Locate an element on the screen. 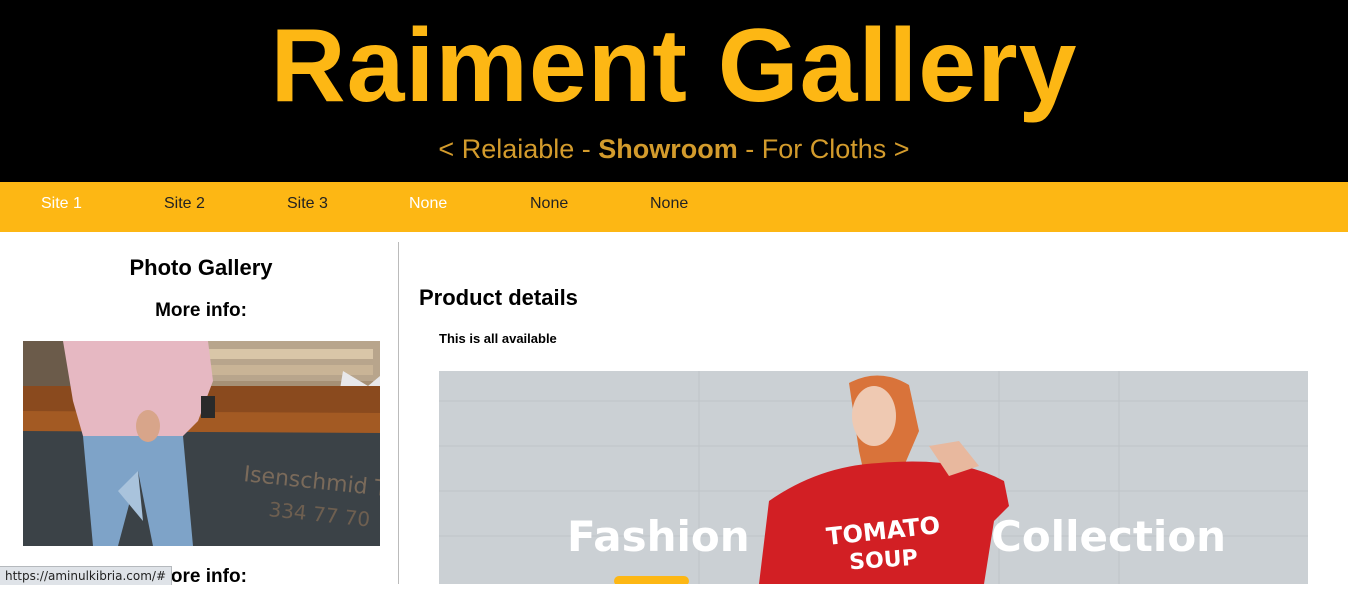 This screenshot has width=1348, height=589. product-details-subtitle: This is all available is located at coordinates (498, 338).